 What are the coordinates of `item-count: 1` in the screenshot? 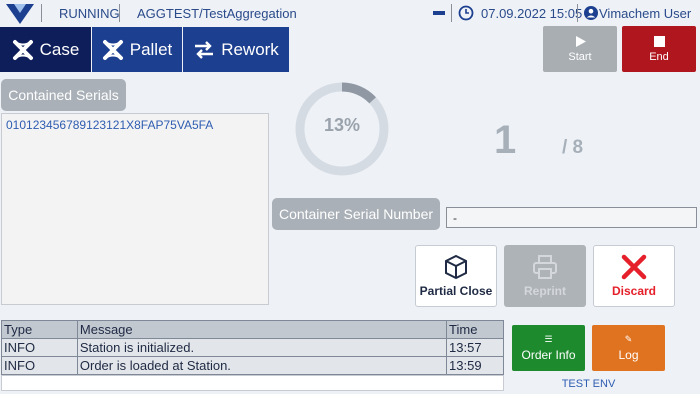 It's located at (505, 140).